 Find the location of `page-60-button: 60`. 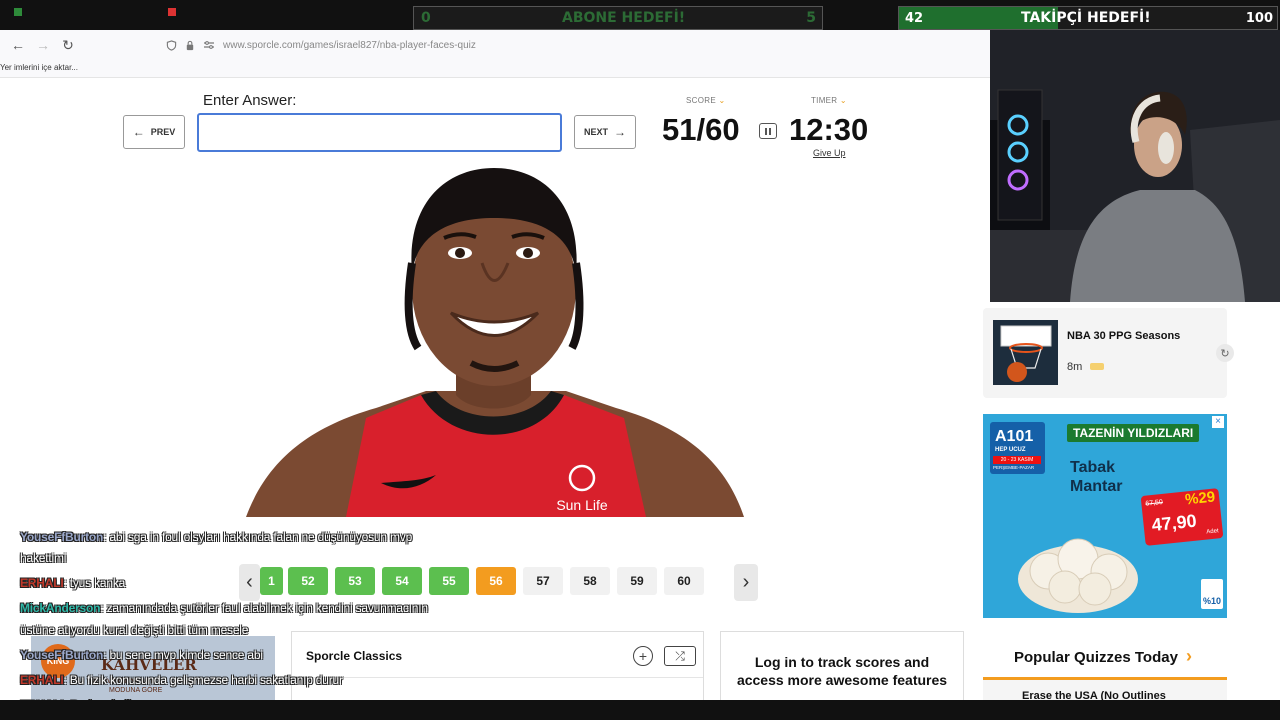

page-60-button: 60 is located at coordinates (684, 581).